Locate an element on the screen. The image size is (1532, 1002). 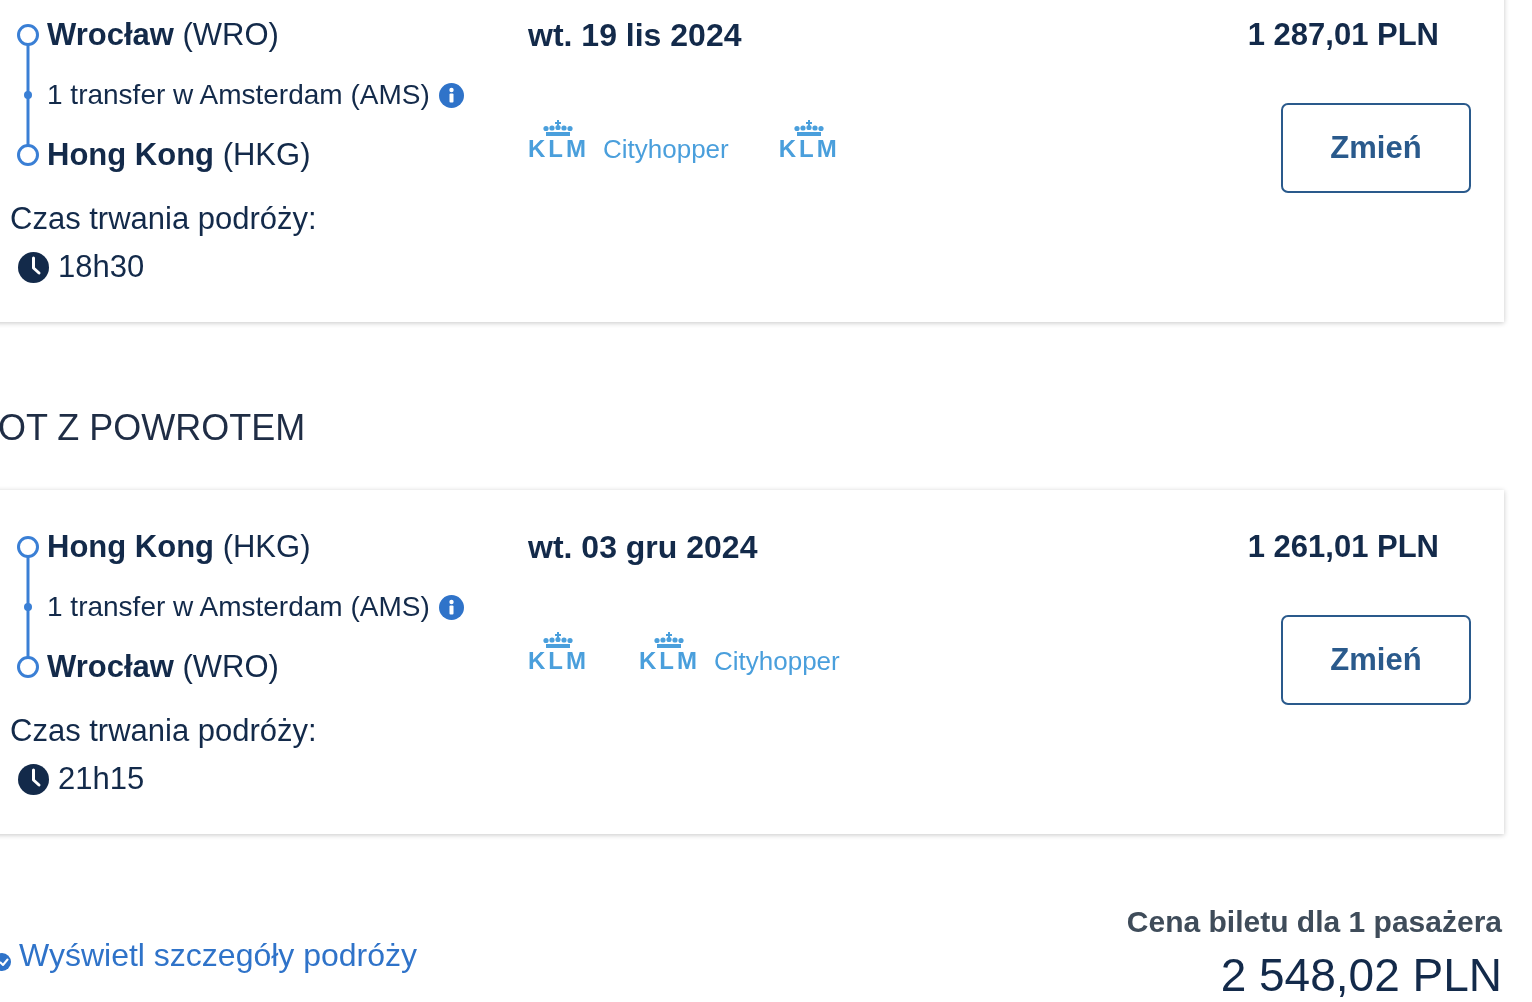
flight-price: 1 287,01 PLN is located at coordinates (1343, 35).